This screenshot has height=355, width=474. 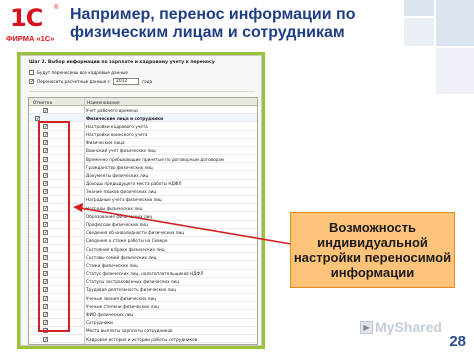 I want to click on watermark: ▶ MyShared, so click(x=401, y=327).